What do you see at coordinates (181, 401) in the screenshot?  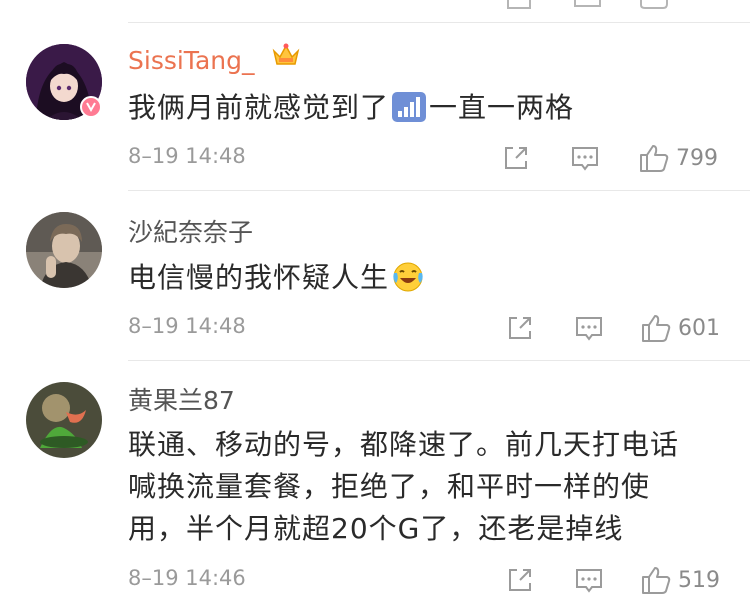 I see `username: 黄果兰87` at bounding box center [181, 401].